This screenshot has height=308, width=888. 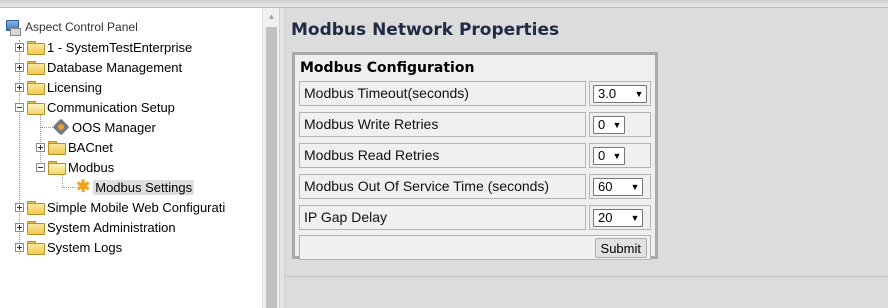 What do you see at coordinates (605, 217) in the screenshot?
I see `select-value: 20` at bounding box center [605, 217].